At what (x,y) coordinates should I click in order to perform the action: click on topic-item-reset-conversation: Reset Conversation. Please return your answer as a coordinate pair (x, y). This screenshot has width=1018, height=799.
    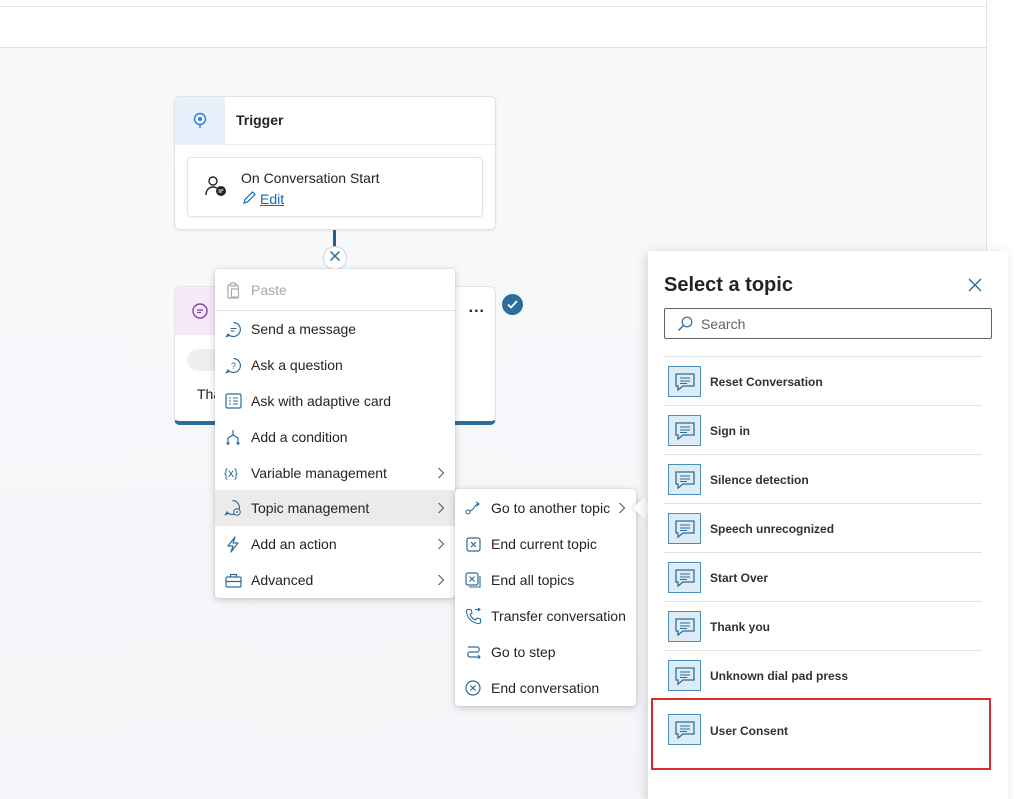
    Looking at the image, I should click on (823, 380).